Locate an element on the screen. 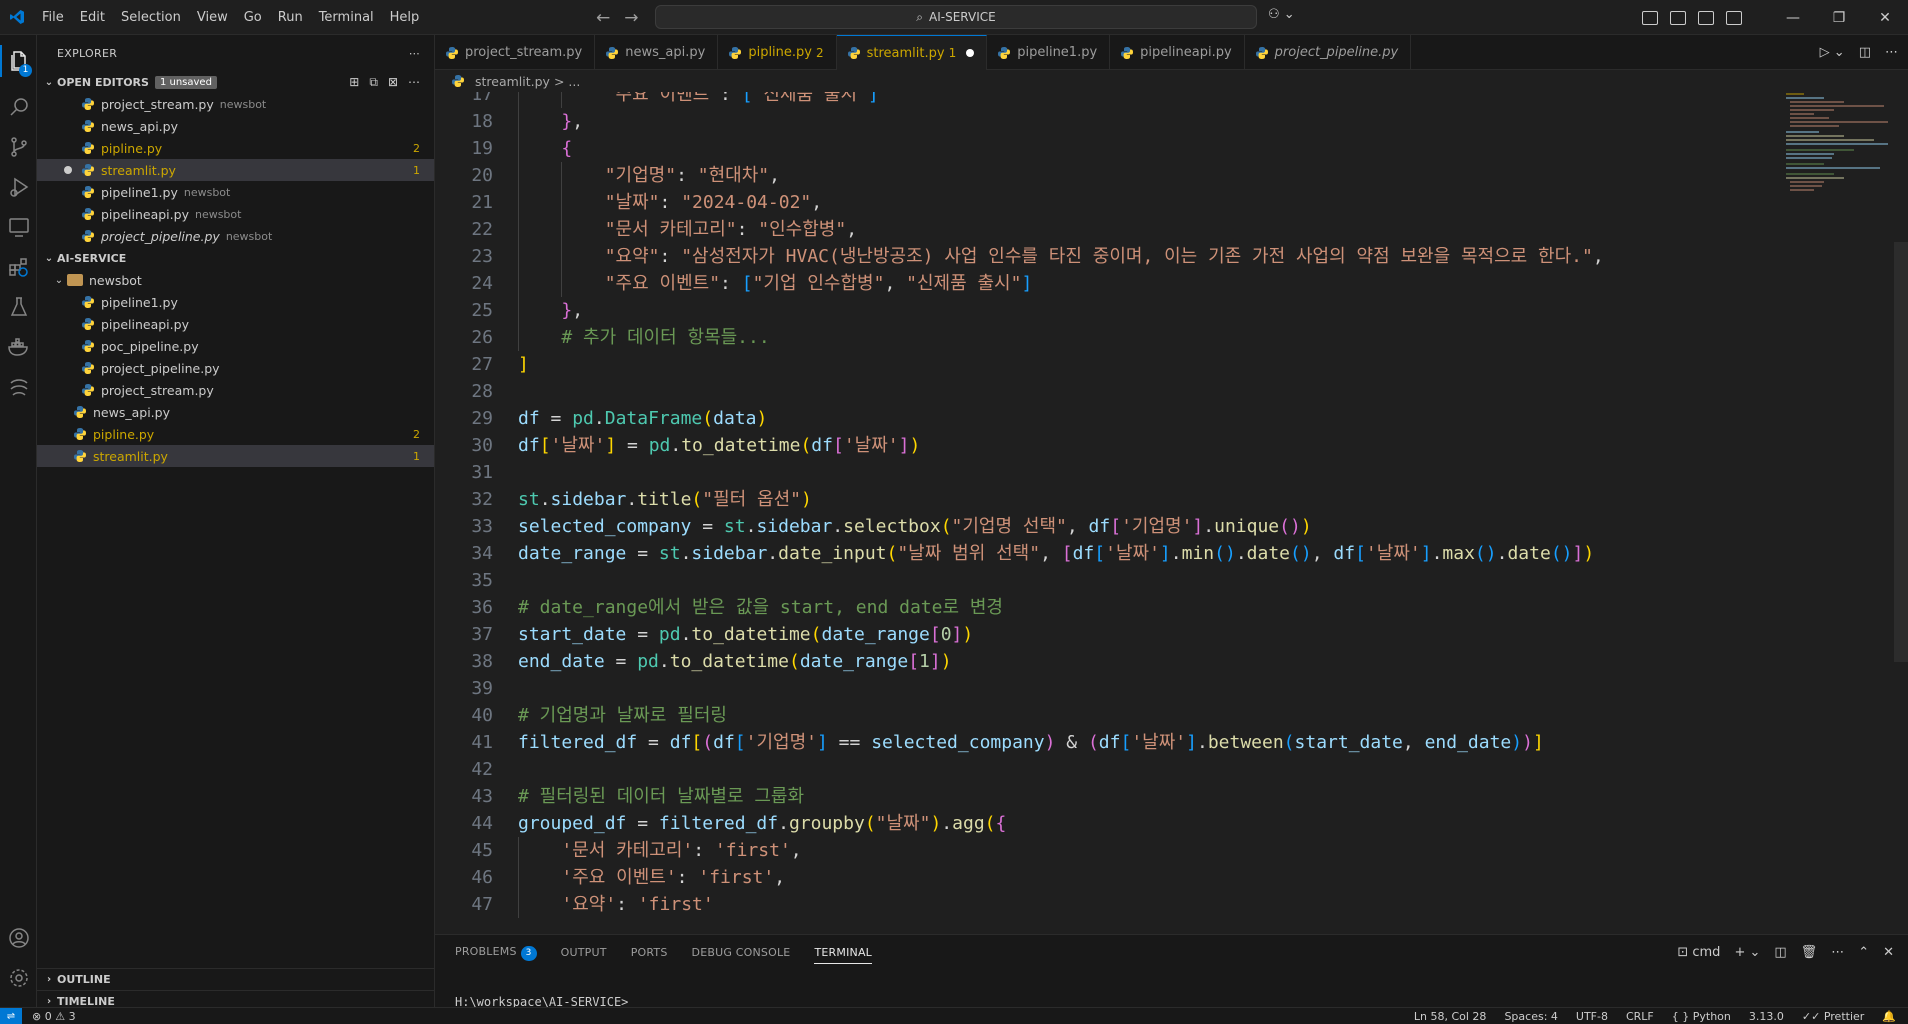  tab-output: OUTPUT is located at coordinates (584, 952).